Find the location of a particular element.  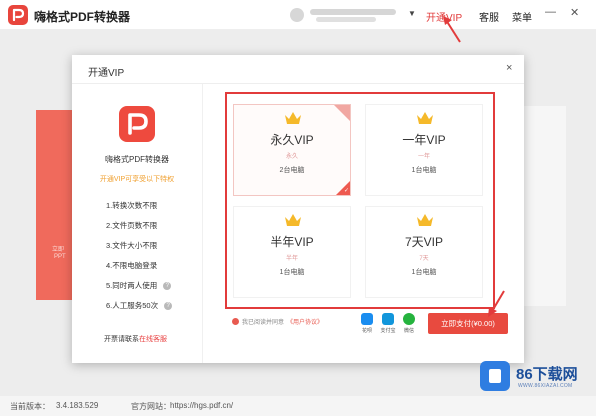

watermark-title: 86下载网 is located at coordinates (547, 374).